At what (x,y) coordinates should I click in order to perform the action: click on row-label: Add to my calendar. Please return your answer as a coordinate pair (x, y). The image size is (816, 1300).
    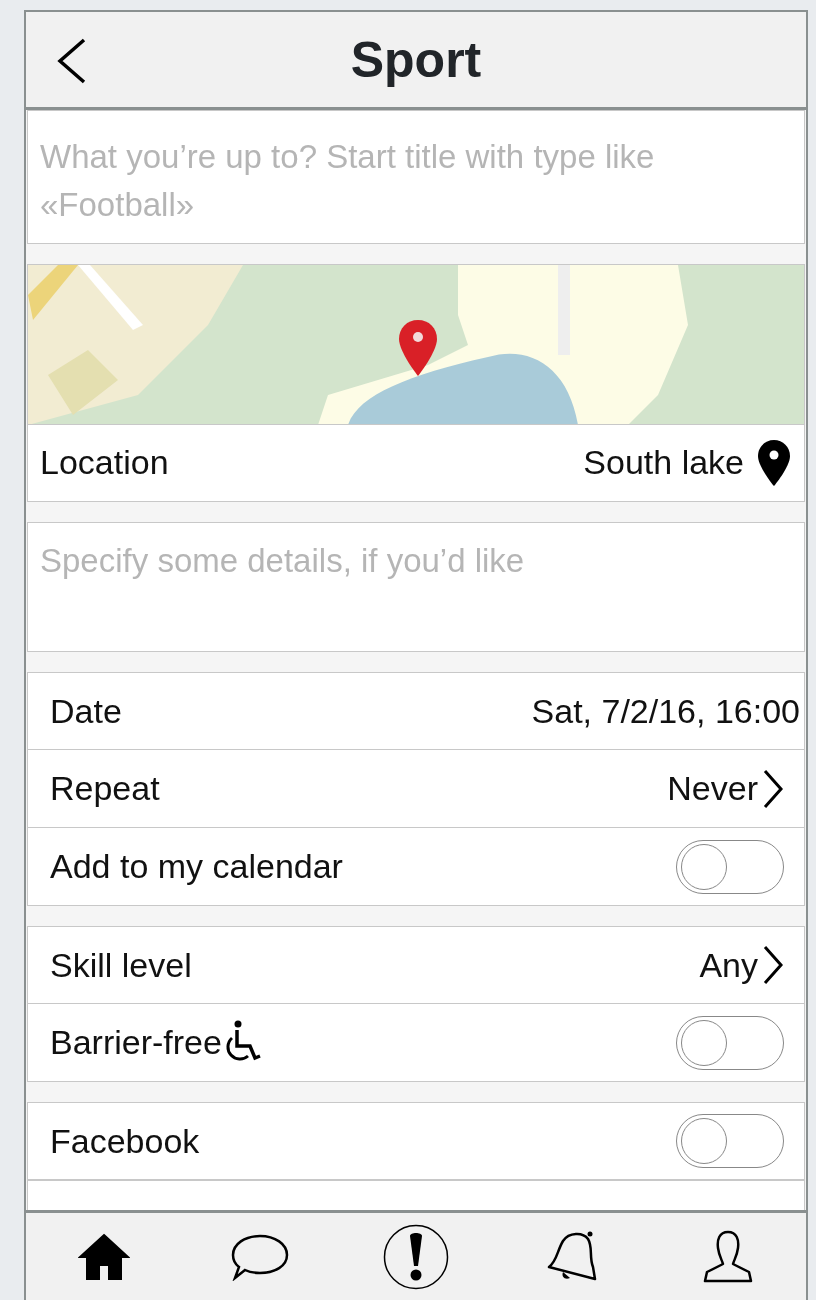
    Looking at the image, I should click on (196, 866).